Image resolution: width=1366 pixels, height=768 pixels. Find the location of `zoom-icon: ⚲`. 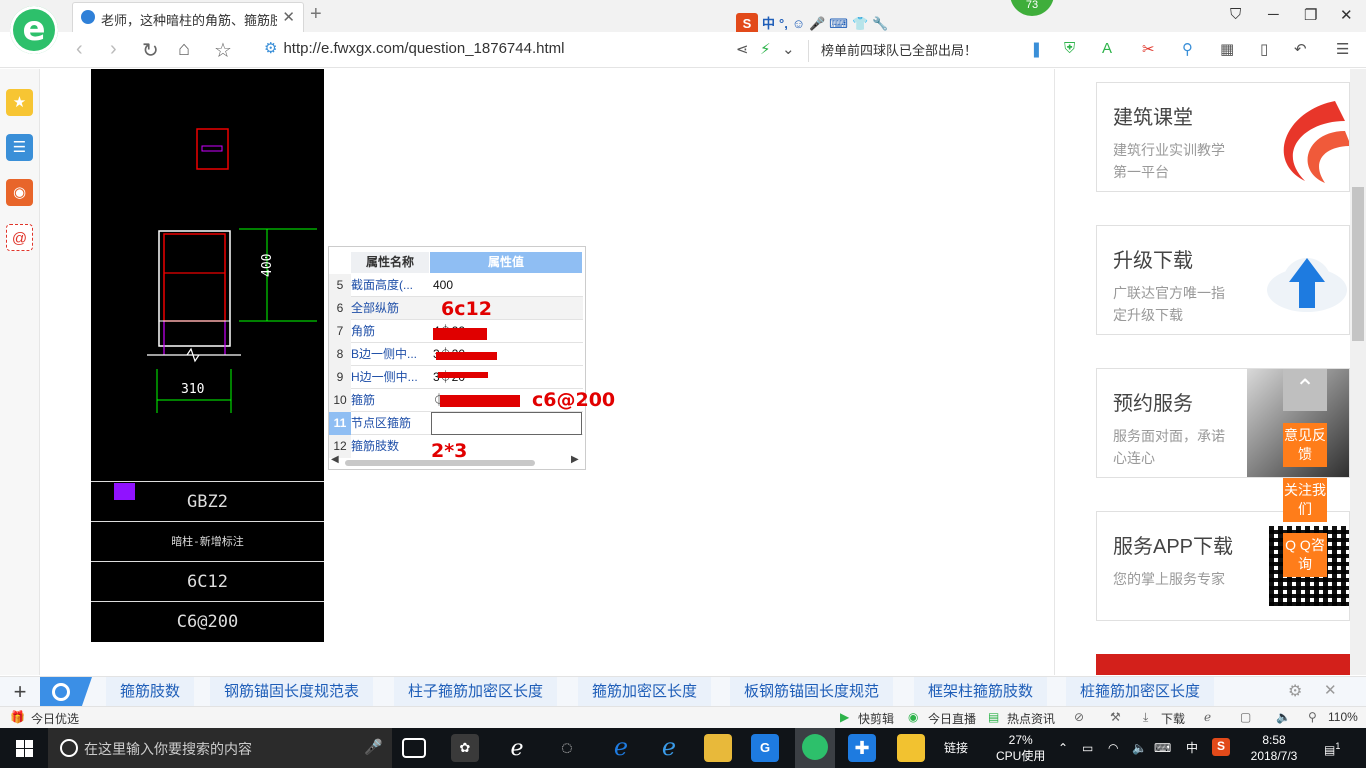

zoom-icon: ⚲ is located at coordinates (1312, 717).